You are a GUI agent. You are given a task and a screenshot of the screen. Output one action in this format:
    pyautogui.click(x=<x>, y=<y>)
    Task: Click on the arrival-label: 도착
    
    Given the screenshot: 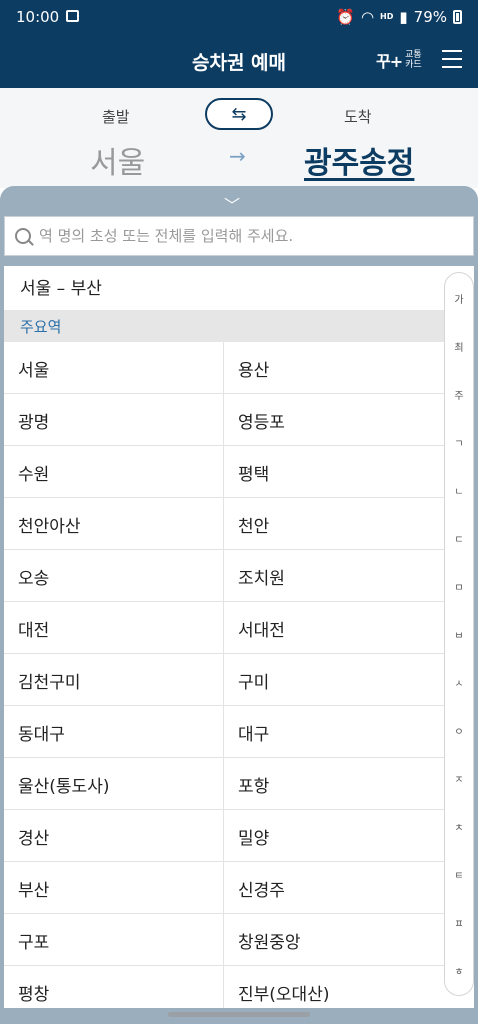 What is the action you would take?
    pyautogui.click(x=358, y=117)
    